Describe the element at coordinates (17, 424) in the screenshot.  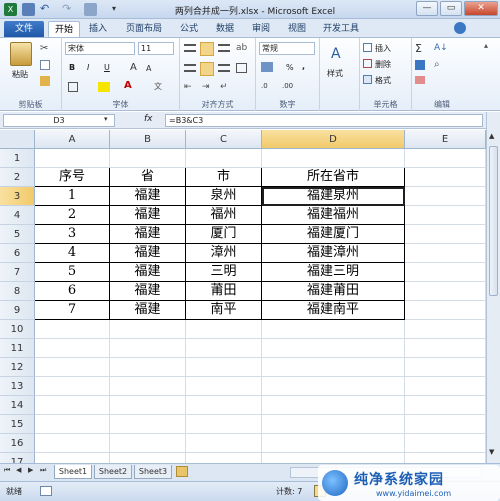
I see `row-header-15: 15` at that location.